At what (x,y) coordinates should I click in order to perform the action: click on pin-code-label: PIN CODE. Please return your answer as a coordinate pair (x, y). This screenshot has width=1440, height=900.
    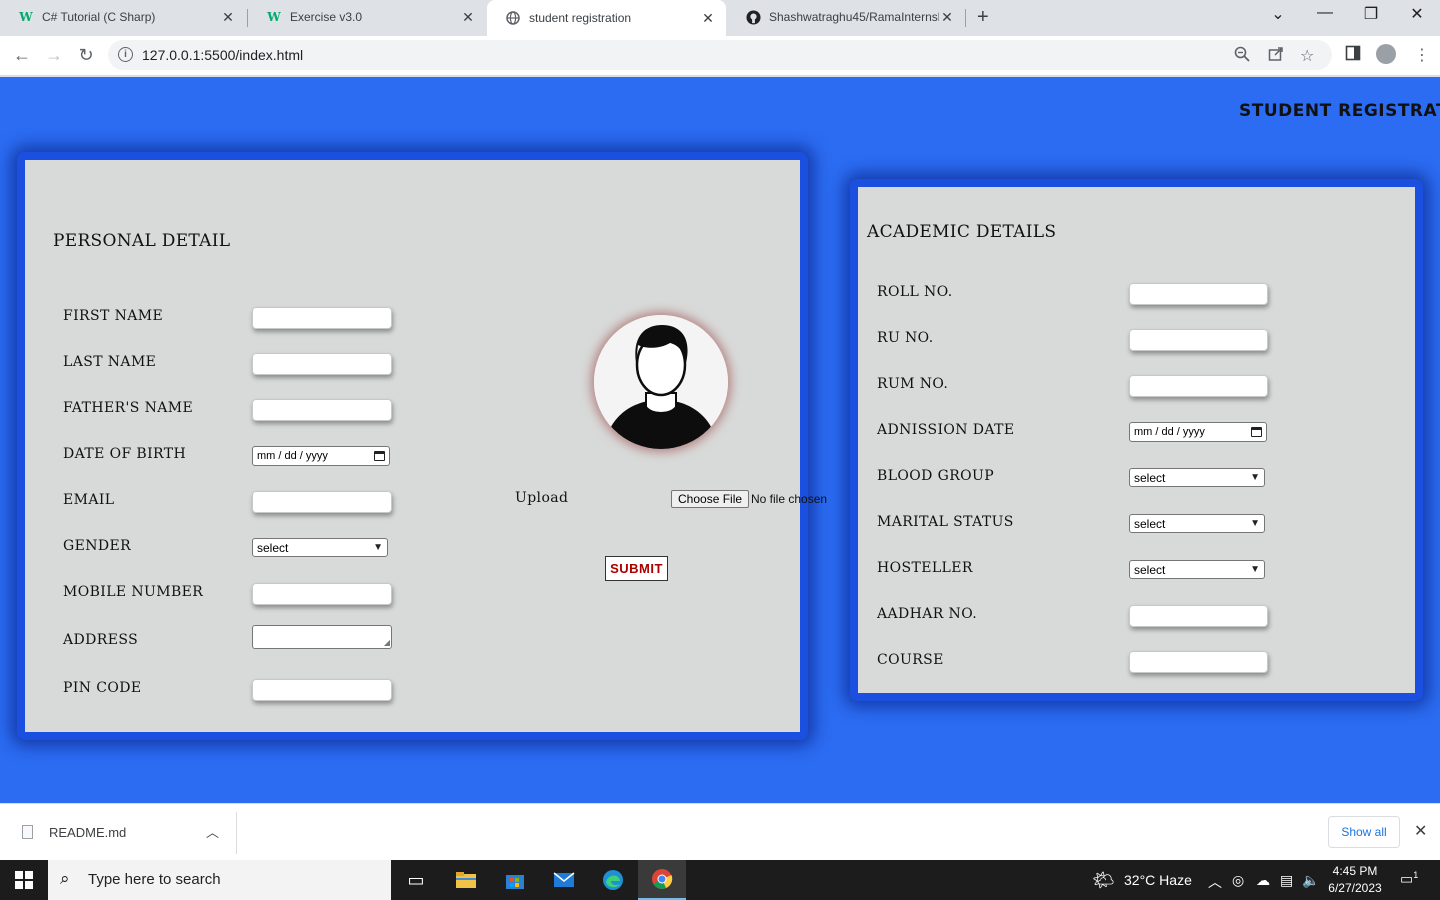
    Looking at the image, I should click on (102, 688).